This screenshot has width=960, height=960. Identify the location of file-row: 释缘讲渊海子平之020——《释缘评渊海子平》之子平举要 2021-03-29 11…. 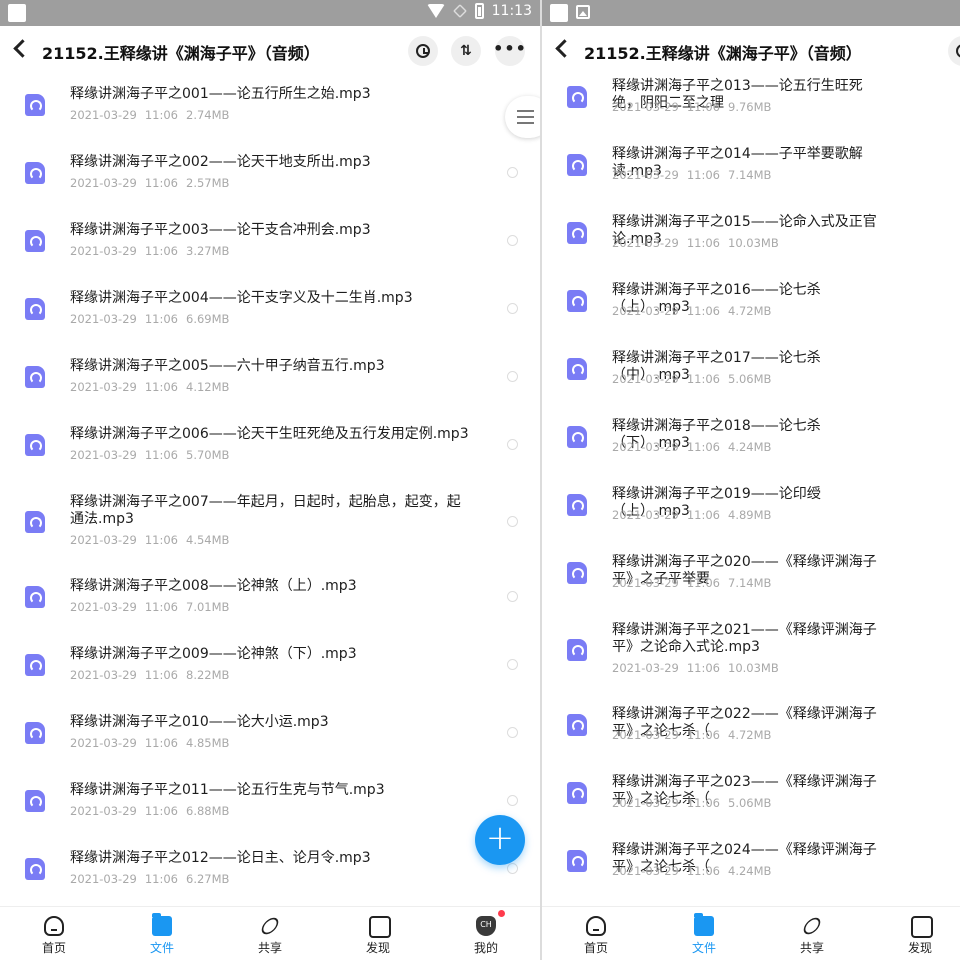
(751, 588).